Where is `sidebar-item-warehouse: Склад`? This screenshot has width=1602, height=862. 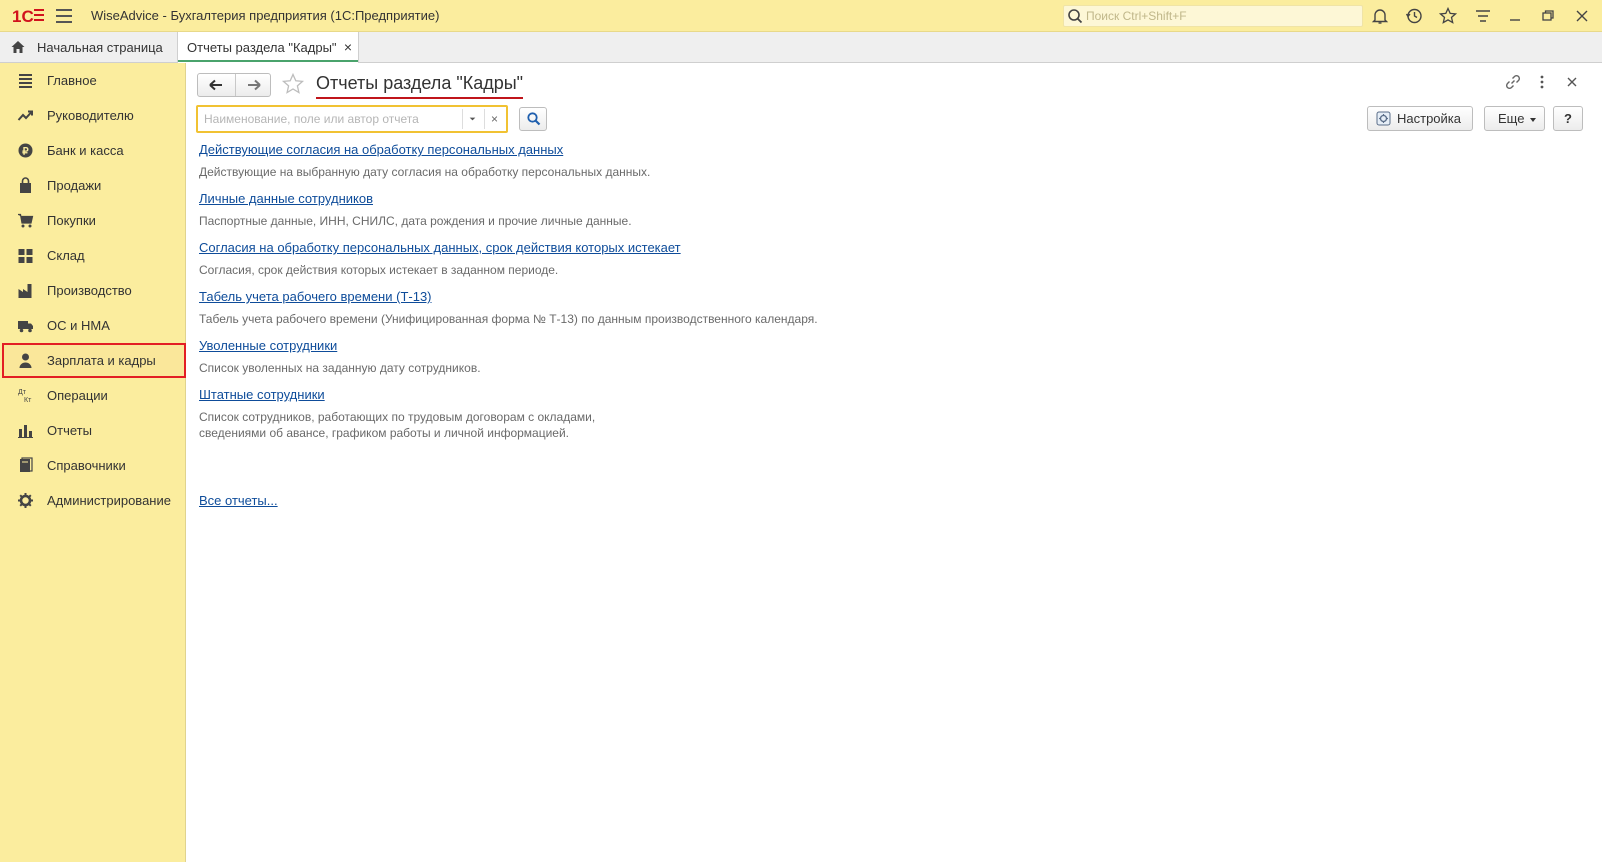 sidebar-item-warehouse: Склад is located at coordinates (94, 255).